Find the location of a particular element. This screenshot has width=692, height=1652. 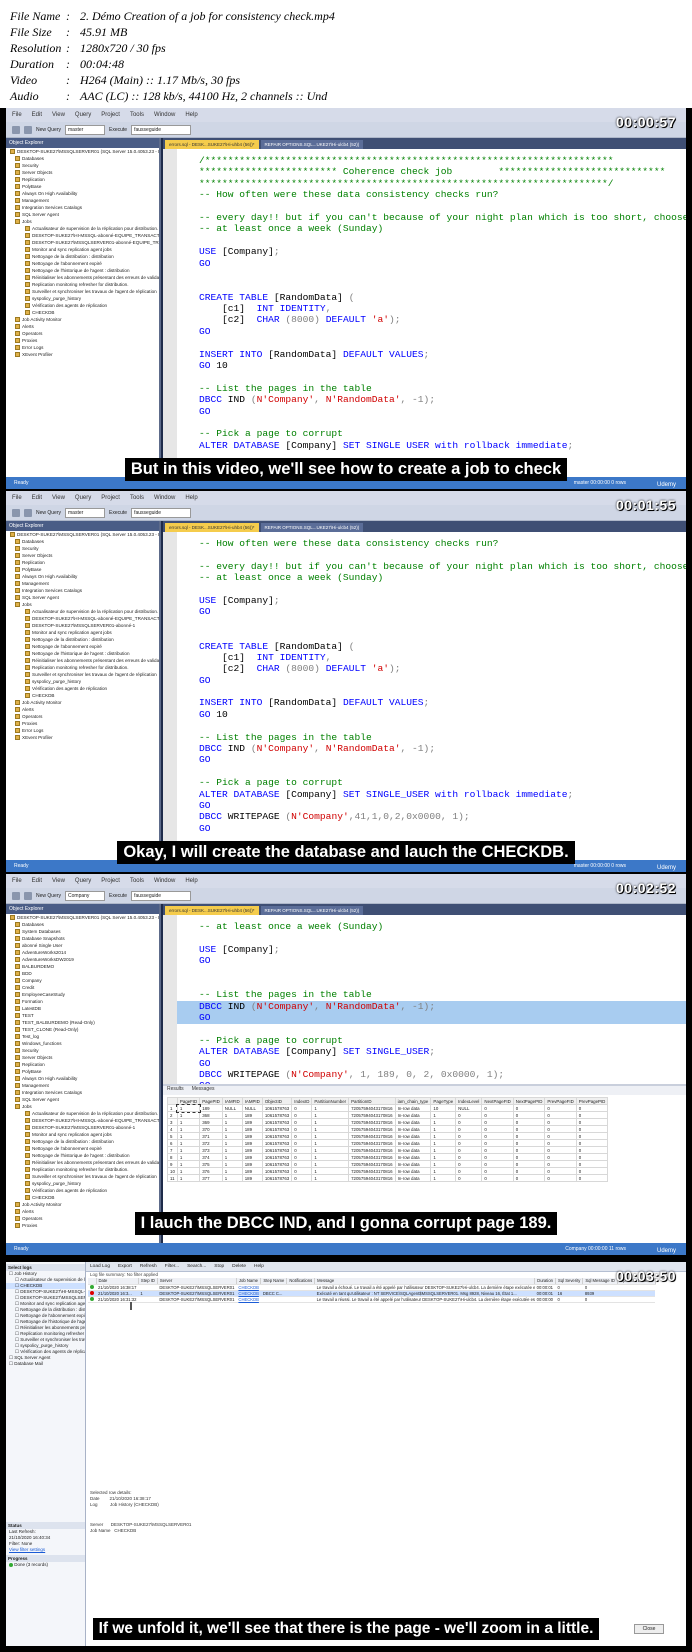

log-tree-node: ☐ Database Mail is located at coordinates (45, 1364).